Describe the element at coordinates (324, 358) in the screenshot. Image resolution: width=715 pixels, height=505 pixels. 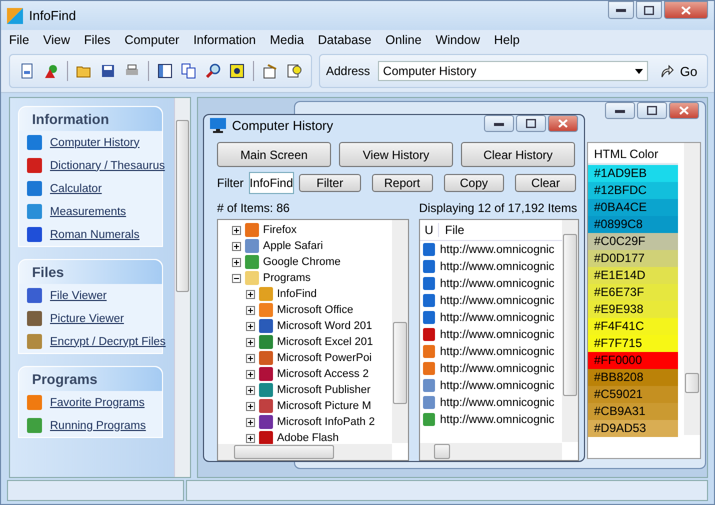
I see `tree-item: Microsoft PowerPoi` at that location.